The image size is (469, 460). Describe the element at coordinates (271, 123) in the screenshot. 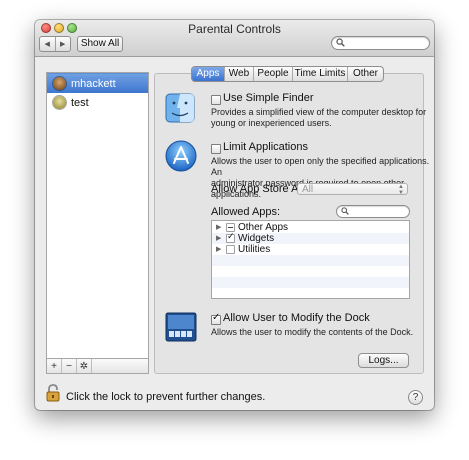

I see `description-line: young or inexperienced users.` at that location.